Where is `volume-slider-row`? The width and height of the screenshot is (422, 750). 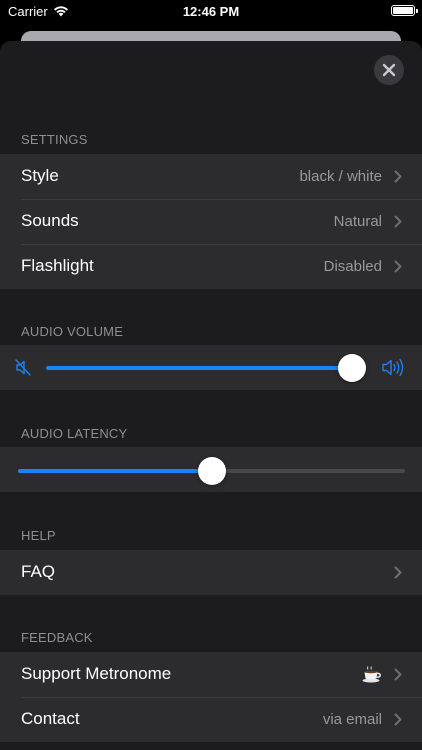 volume-slider-row is located at coordinates (211, 367).